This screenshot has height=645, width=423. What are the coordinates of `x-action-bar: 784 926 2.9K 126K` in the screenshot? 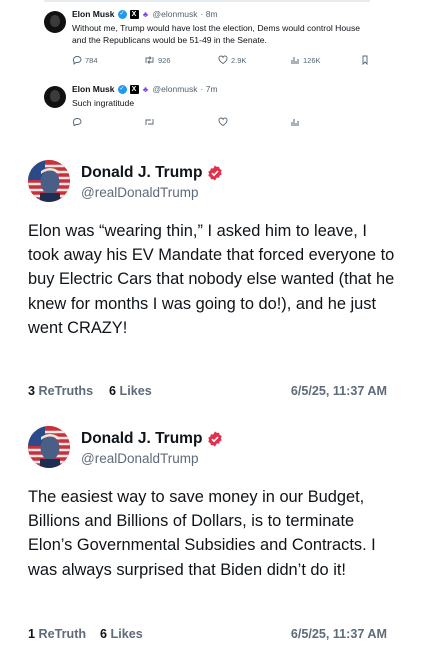 It's located at (207, 61).